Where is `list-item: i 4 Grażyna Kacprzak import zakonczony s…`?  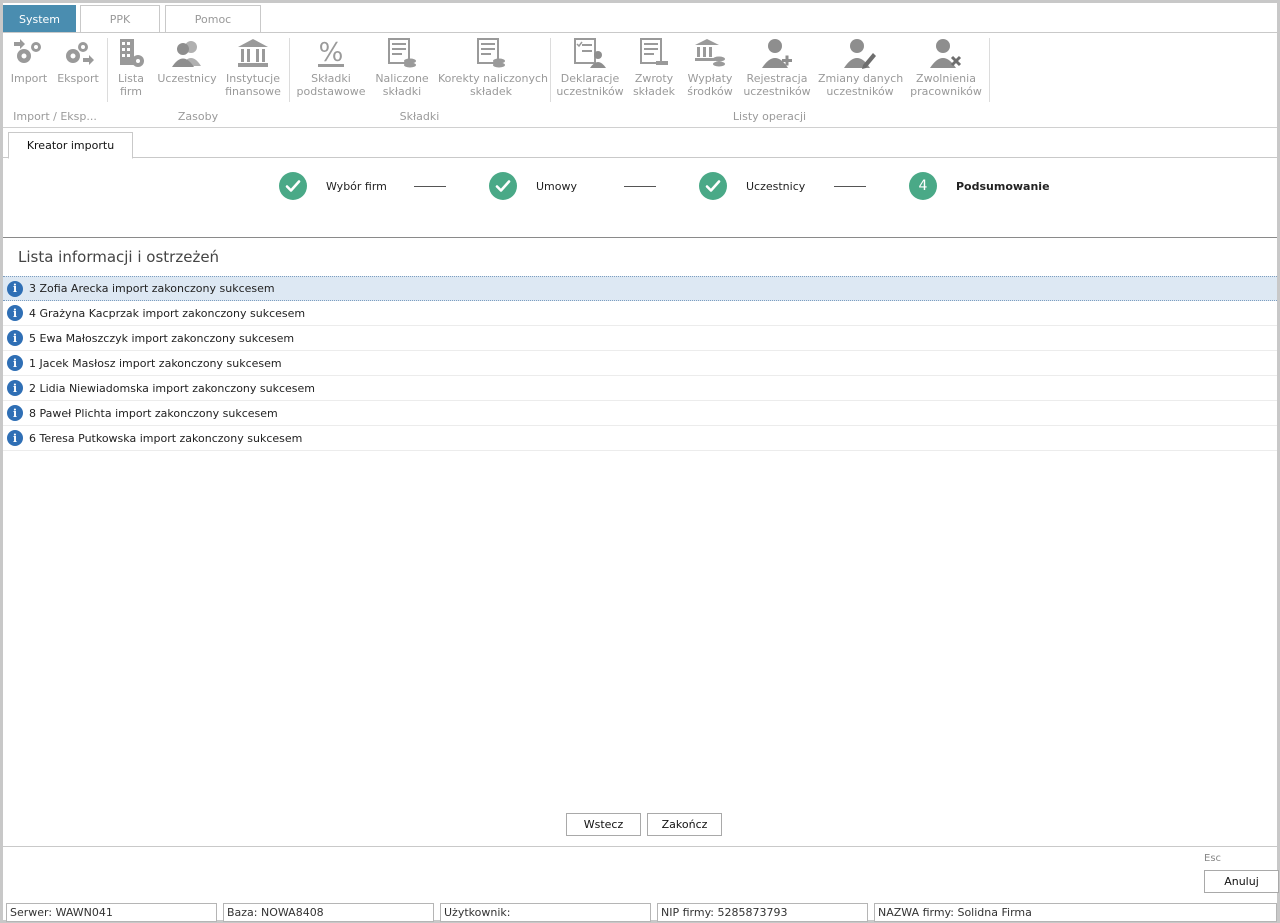 list-item: i 4 Grażyna Kacprzak import zakonczony s… is located at coordinates (640, 313).